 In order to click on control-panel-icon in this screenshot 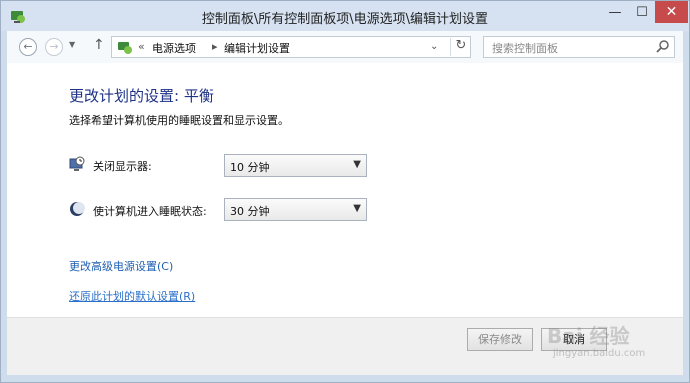, I will do `click(125, 48)`.